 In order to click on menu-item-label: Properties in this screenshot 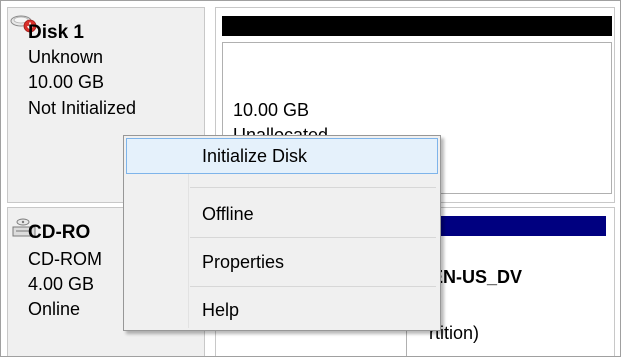, I will do `click(243, 262)`.